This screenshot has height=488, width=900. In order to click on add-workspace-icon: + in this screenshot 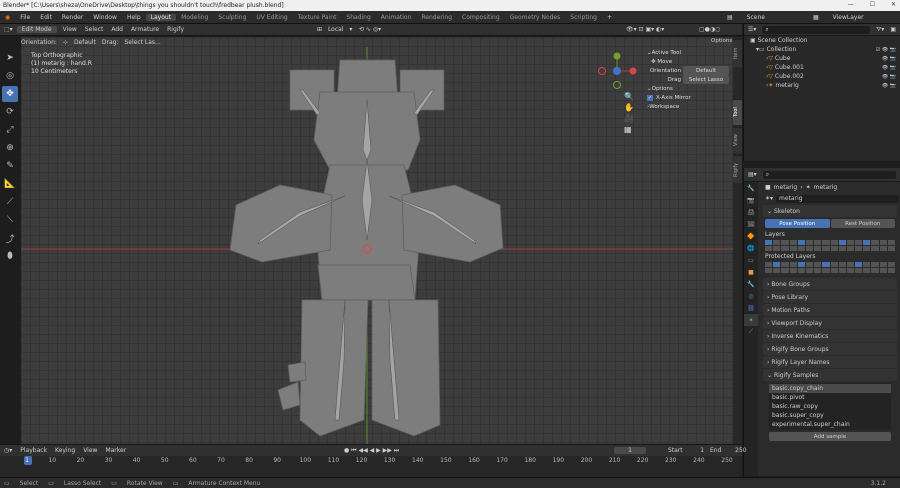, I will do `click(609, 17)`.